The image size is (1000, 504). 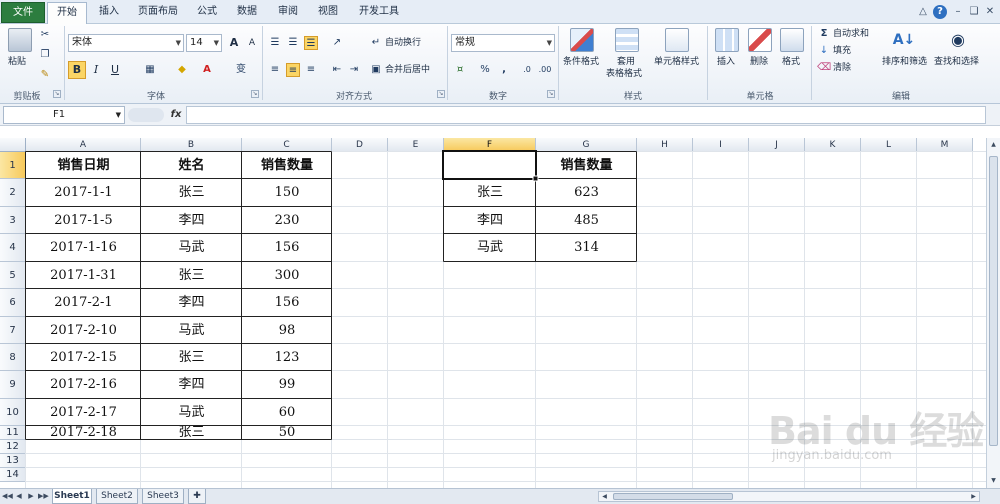 I want to click on font-color-icon: A, so click(x=207, y=70).